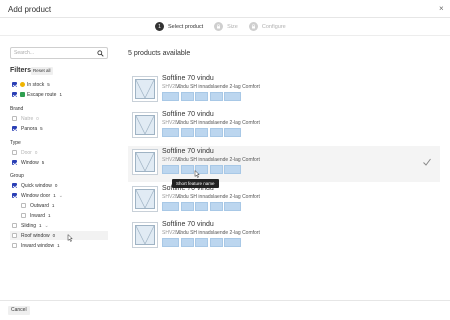 Image resolution: width=450 pixels, height=320 pixels. I want to click on lock-icon, so click(219, 26).